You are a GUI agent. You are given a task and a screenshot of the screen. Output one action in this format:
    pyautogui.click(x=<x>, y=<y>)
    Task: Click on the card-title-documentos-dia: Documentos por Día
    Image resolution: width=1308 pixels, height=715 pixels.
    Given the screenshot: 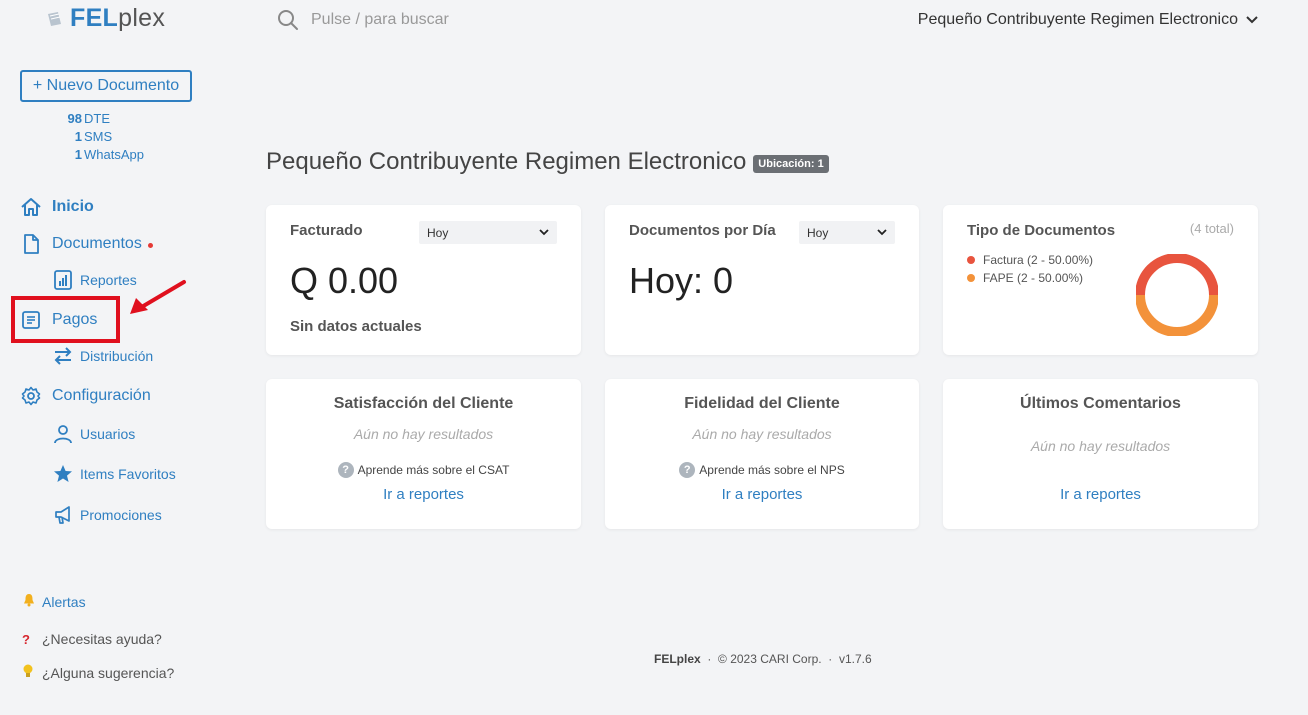 What is the action you would take?
    pyautogui.click(x=702, y=230)
    